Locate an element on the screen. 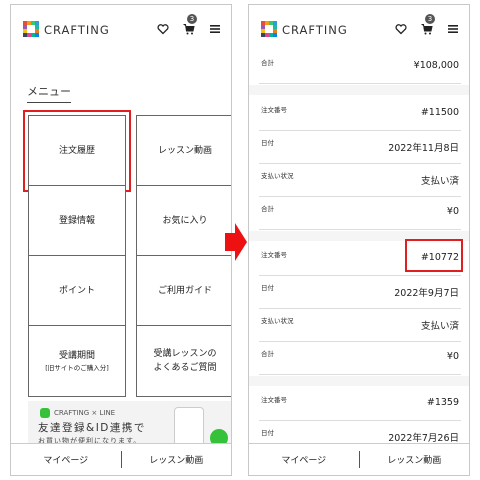  menu-title: メニュー is located at coordinates (49, 93).